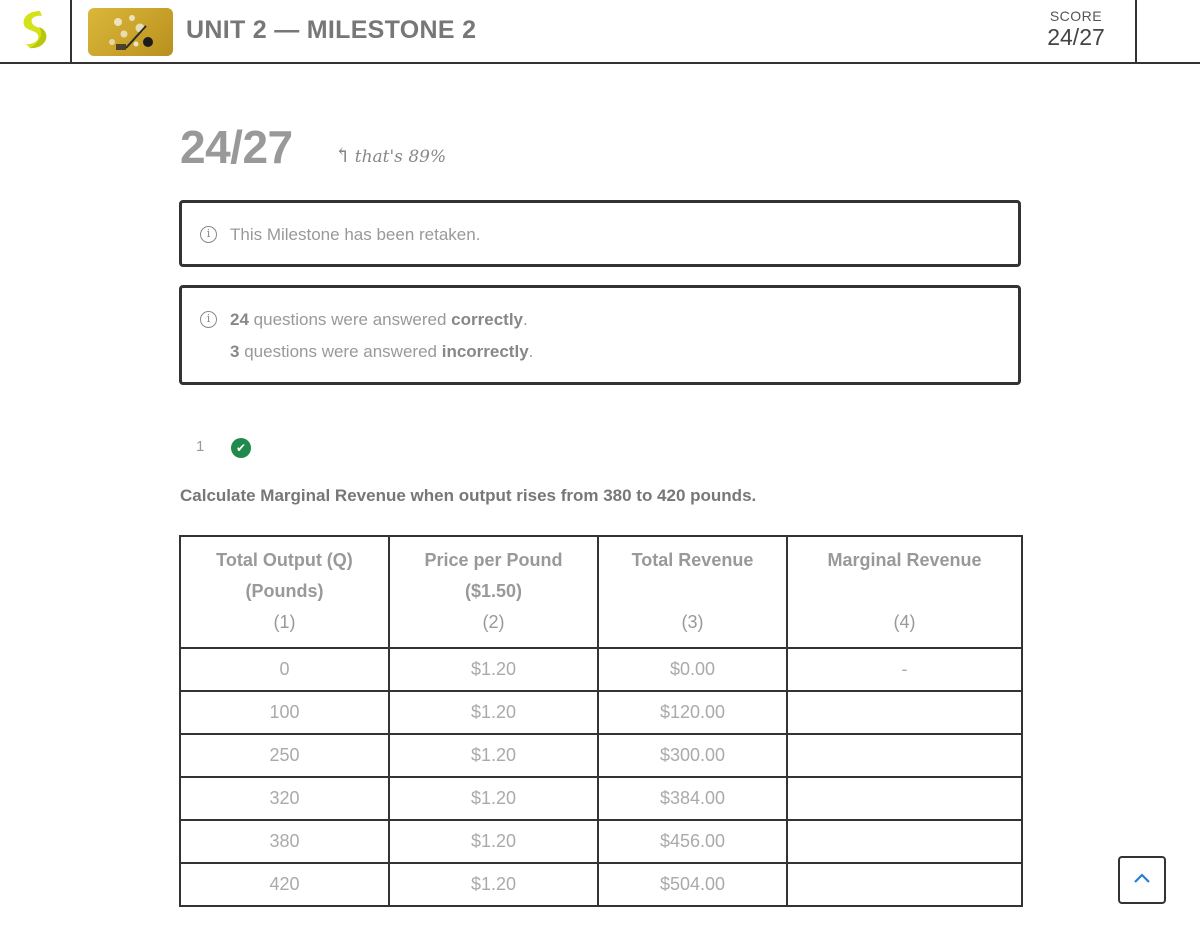 Image resolution: width=1200 pixels, height=927 pixels. Describe the element at coordinates (487, 319) in the screenshot. I see `correct-word: correctly` at that location.